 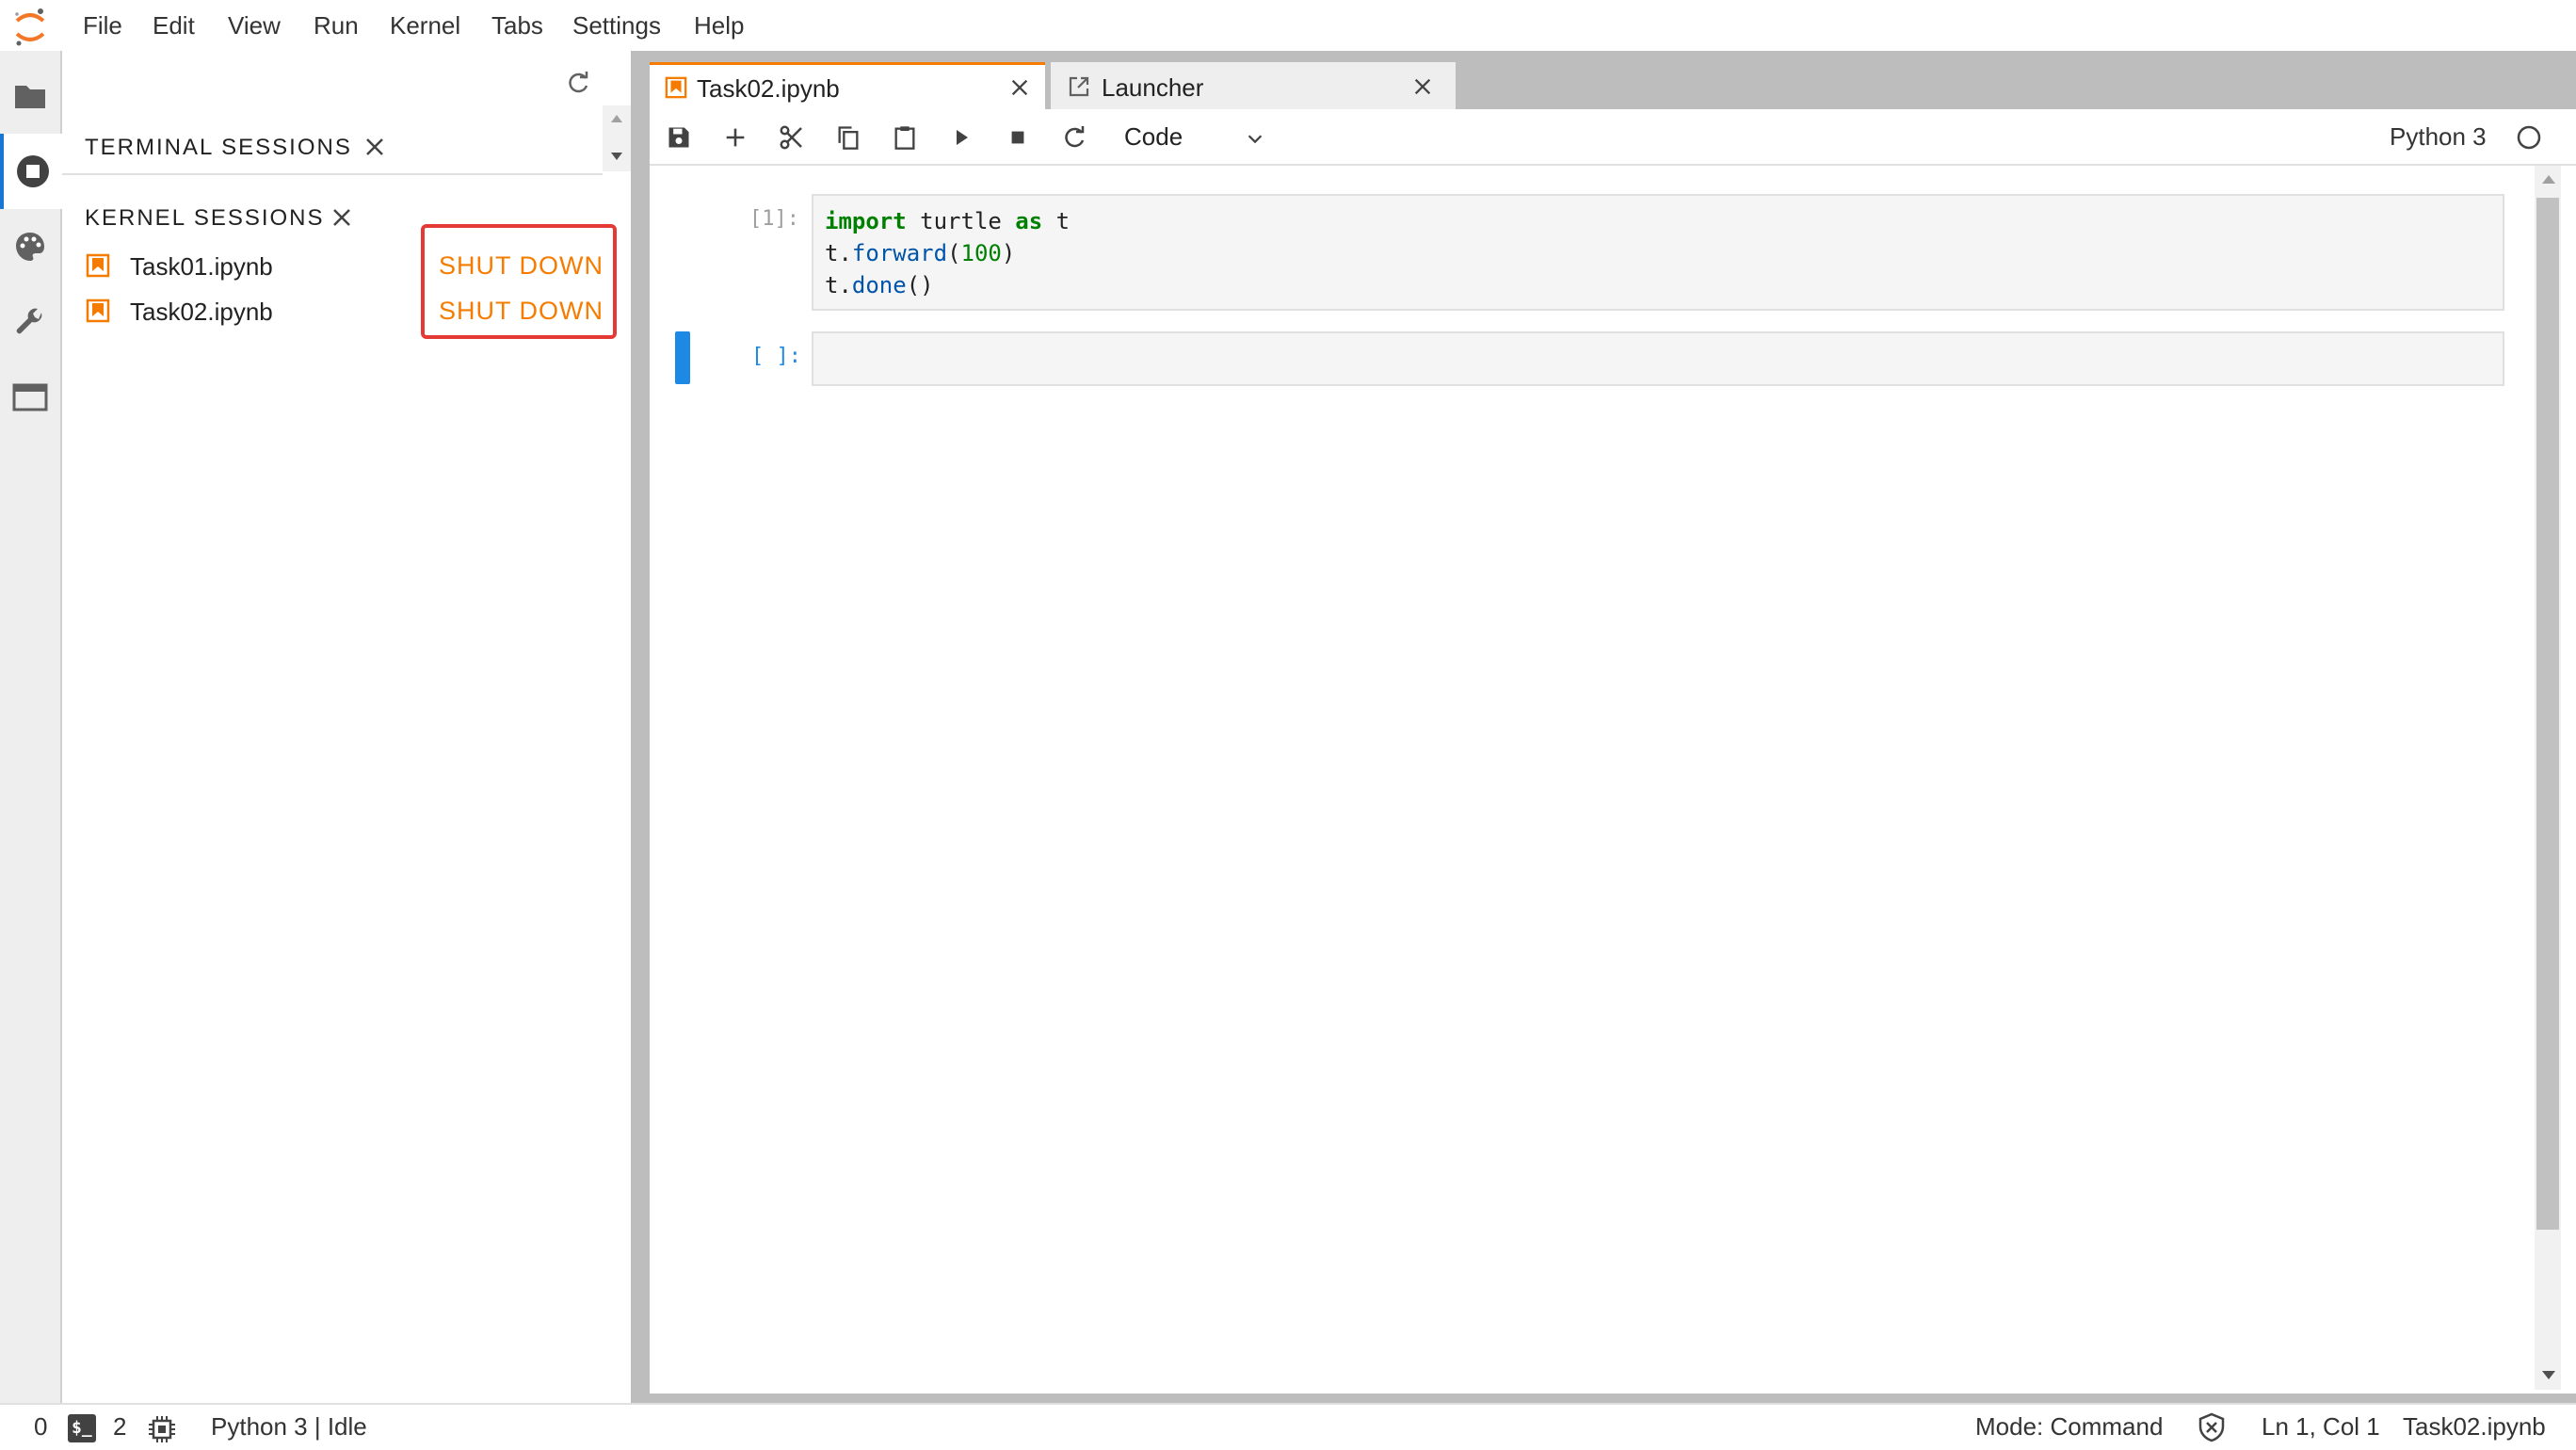 What do you see at coordinates (119, 1427) in the screenshot?
I see `kernels-count: 2` at bounding box center [119, 1427].